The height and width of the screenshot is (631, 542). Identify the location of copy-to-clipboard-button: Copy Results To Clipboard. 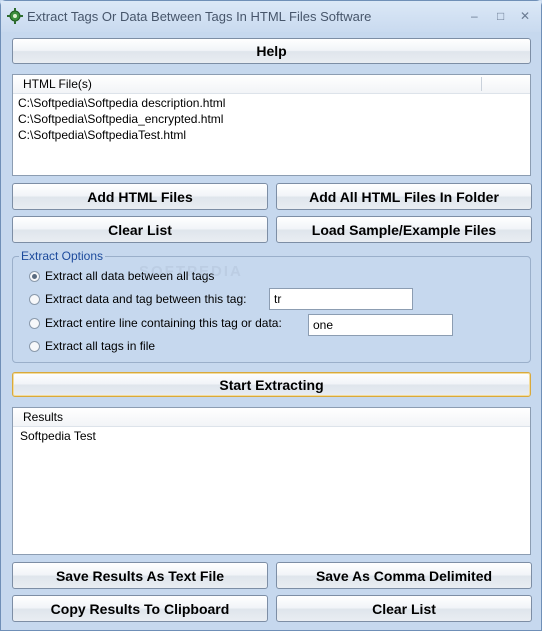
(140, 608).